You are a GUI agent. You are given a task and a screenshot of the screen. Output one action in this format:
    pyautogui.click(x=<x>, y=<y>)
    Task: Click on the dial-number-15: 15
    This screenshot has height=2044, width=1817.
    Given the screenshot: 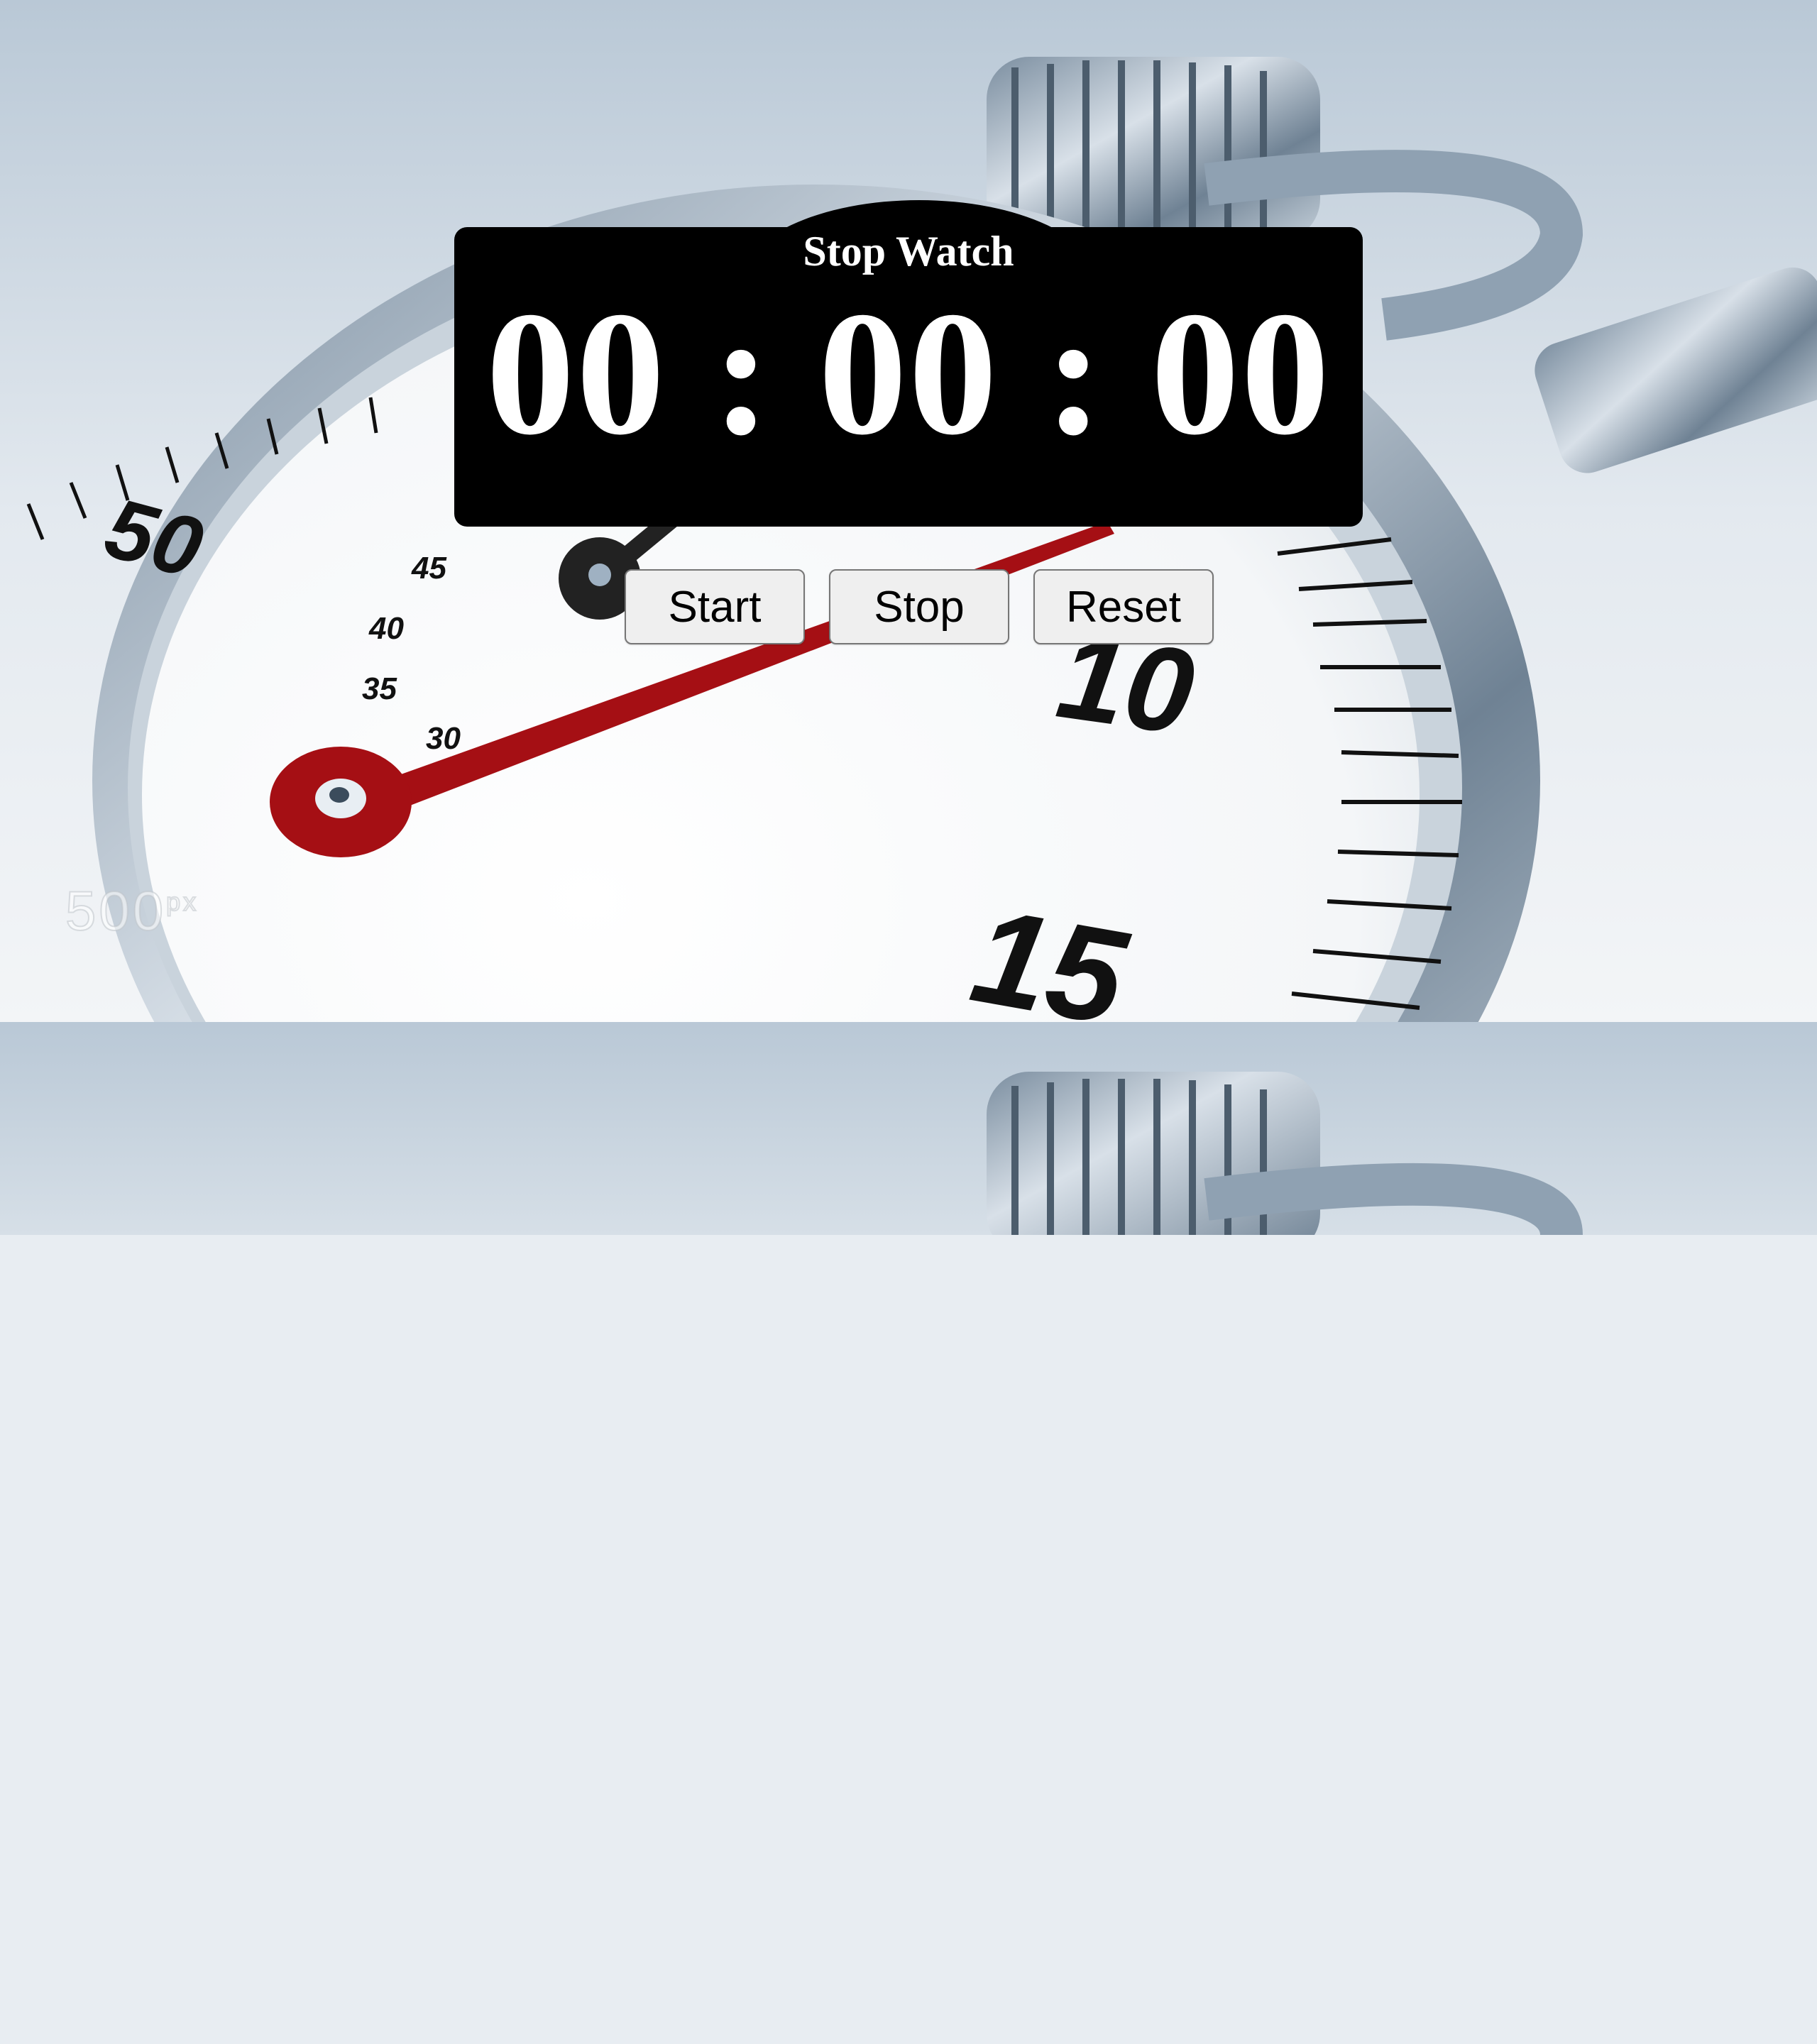 What is the action you would take?
    pyautogui.click(x=1049, y=950)
    